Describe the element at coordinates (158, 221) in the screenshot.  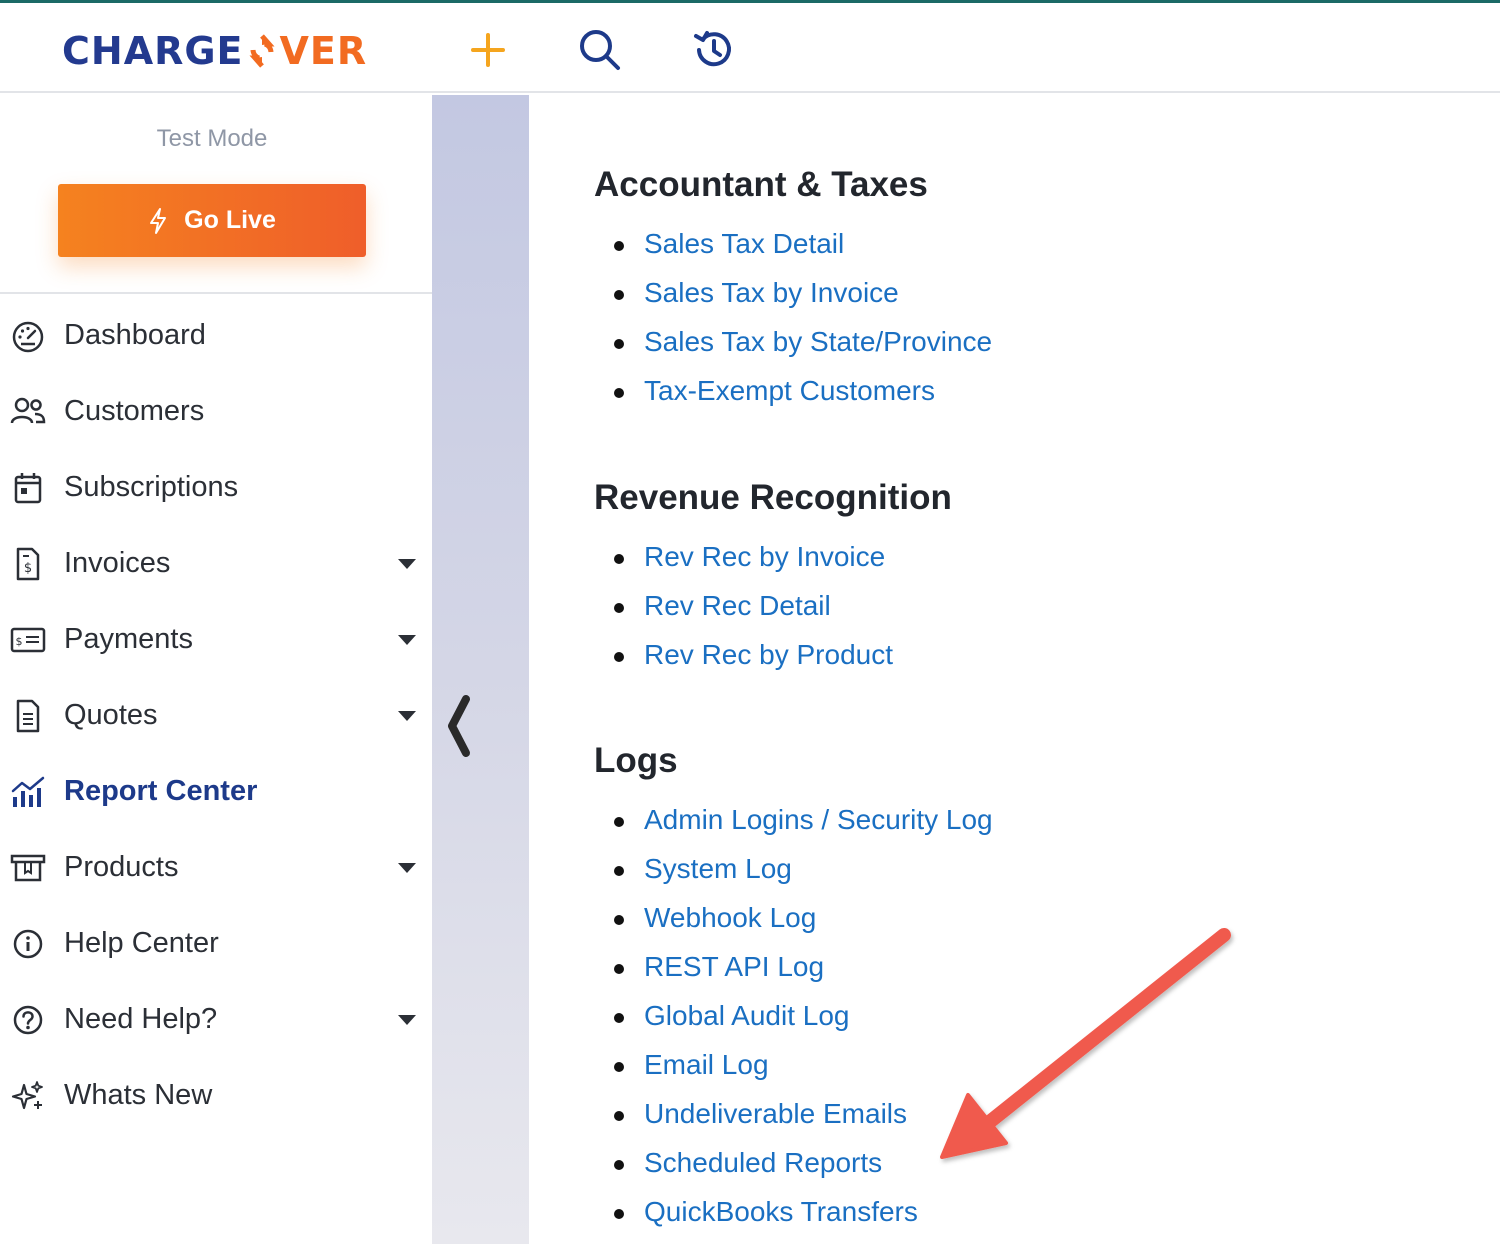
I see `lightning-bolt-icon` at that location.